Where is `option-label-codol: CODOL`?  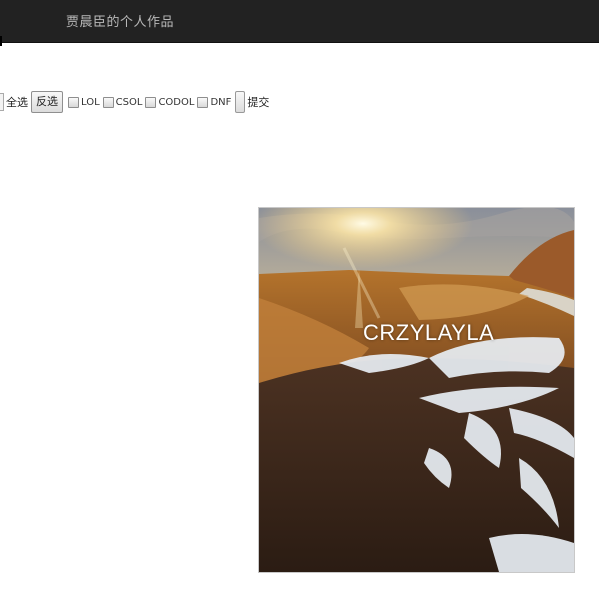
option-label-codol: CODOL is located at coordinates (176, 102).